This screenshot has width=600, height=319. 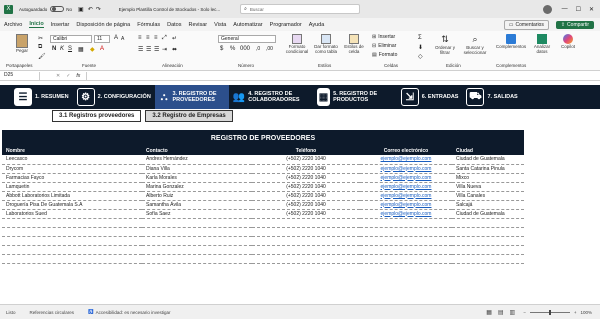 What do you see at coordinates (72, 214) in the screenshot?
I see `cell-nombre: Laboratorios Sued` at bounding box center [72, 214].